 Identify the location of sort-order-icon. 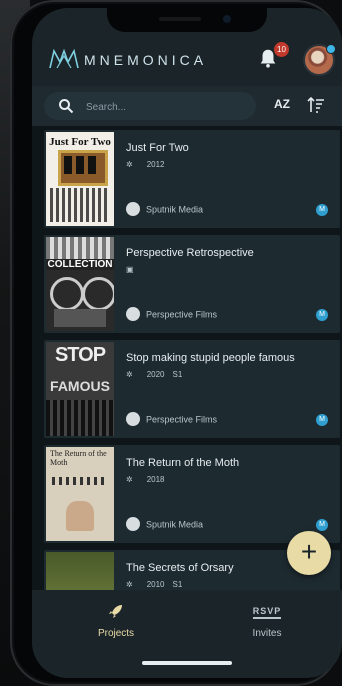
(316, 105).